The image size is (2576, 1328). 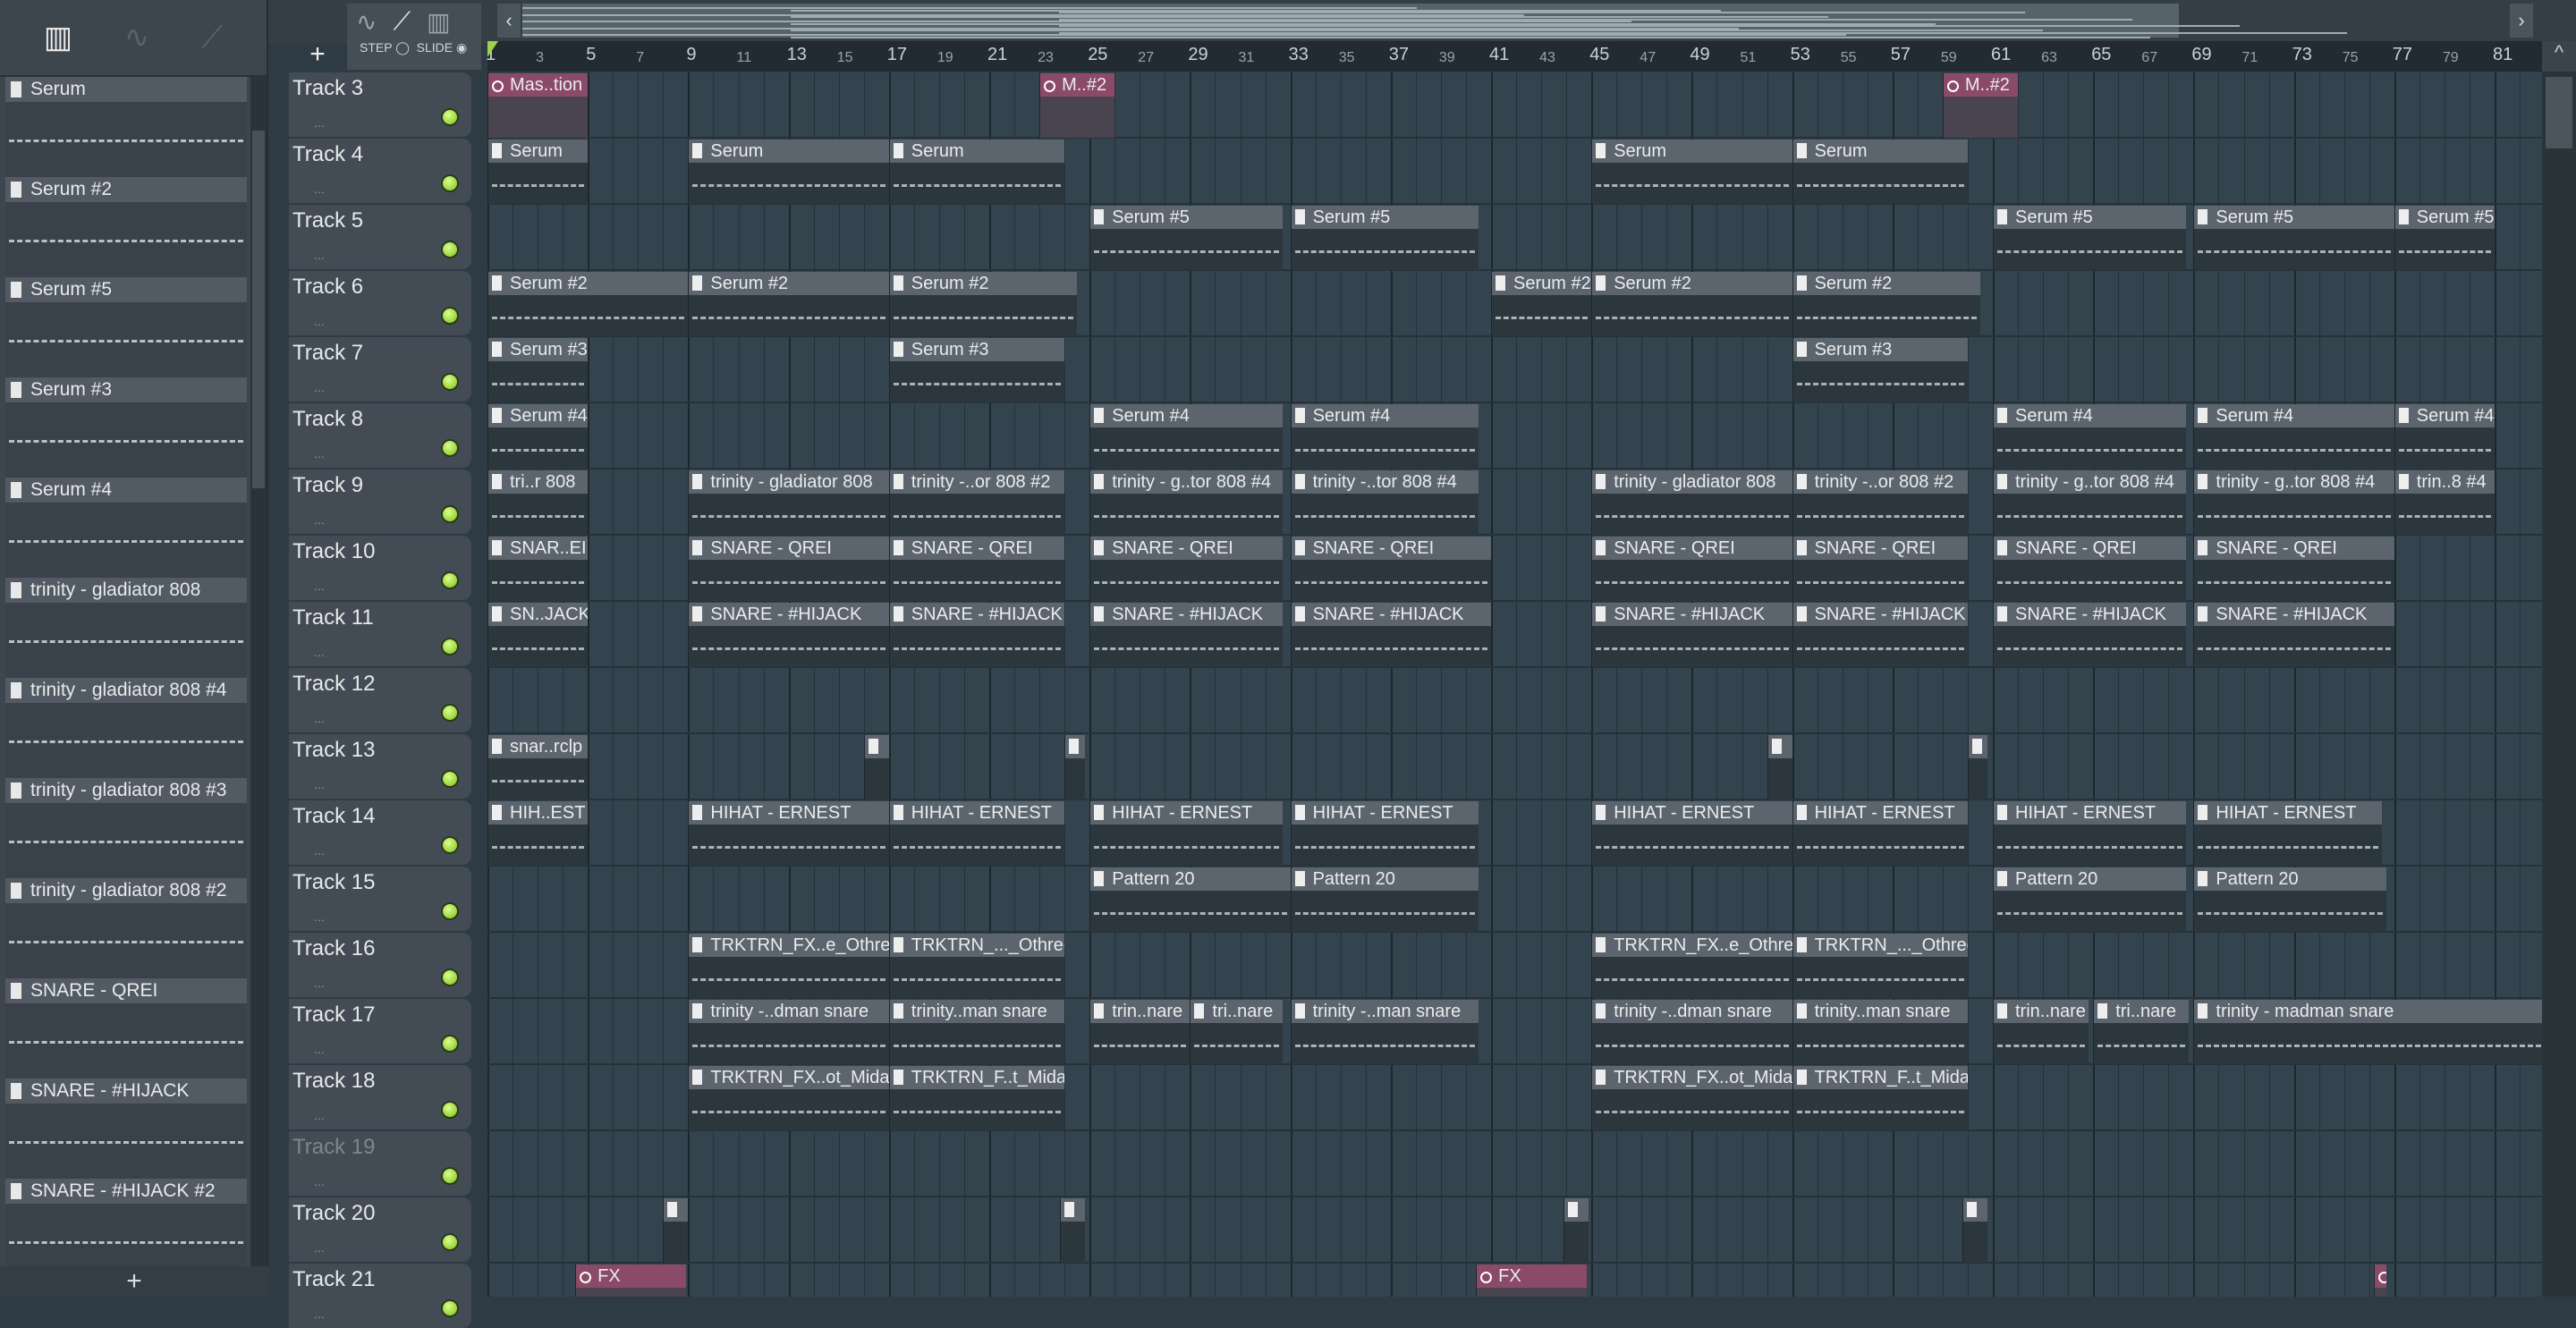 What do you see at coordinates (2380, 1281) in the screenshot?
I see `automation-clip` at bounding box center [2380, 1281].